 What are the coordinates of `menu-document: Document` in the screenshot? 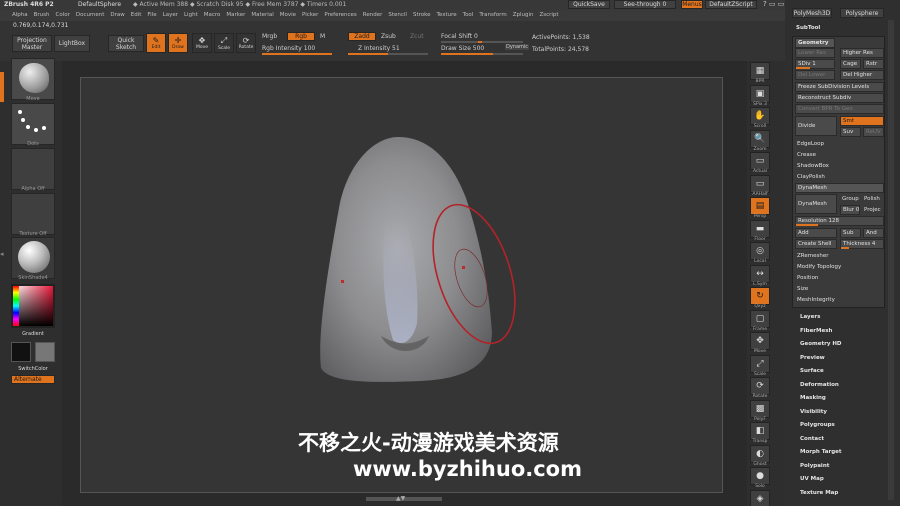 It's located at (90, 15).